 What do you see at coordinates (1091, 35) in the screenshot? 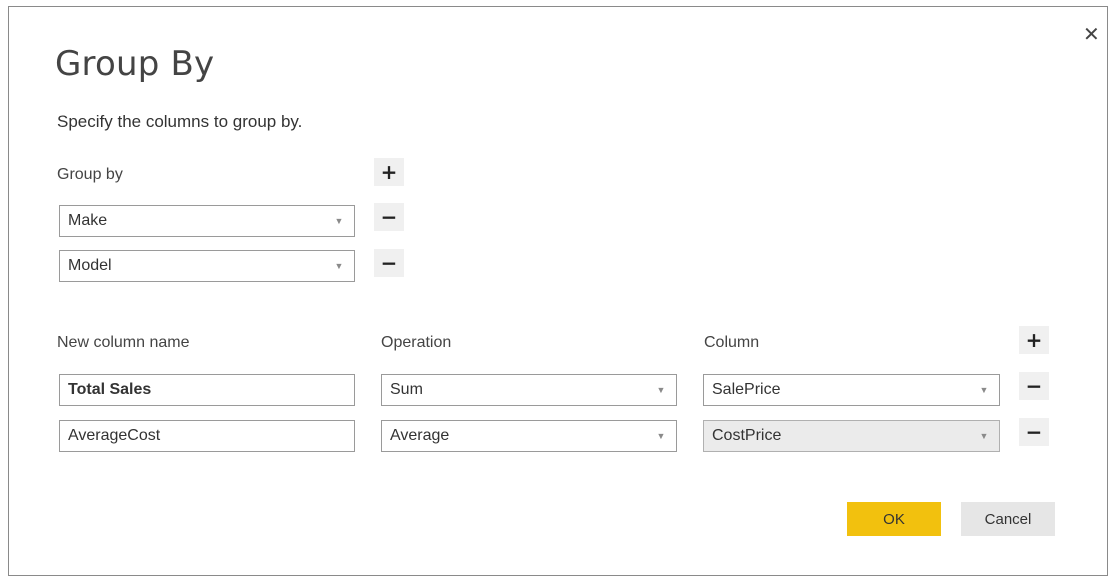
I see `close-icon: ✕` at bounding box center [1091, 35].